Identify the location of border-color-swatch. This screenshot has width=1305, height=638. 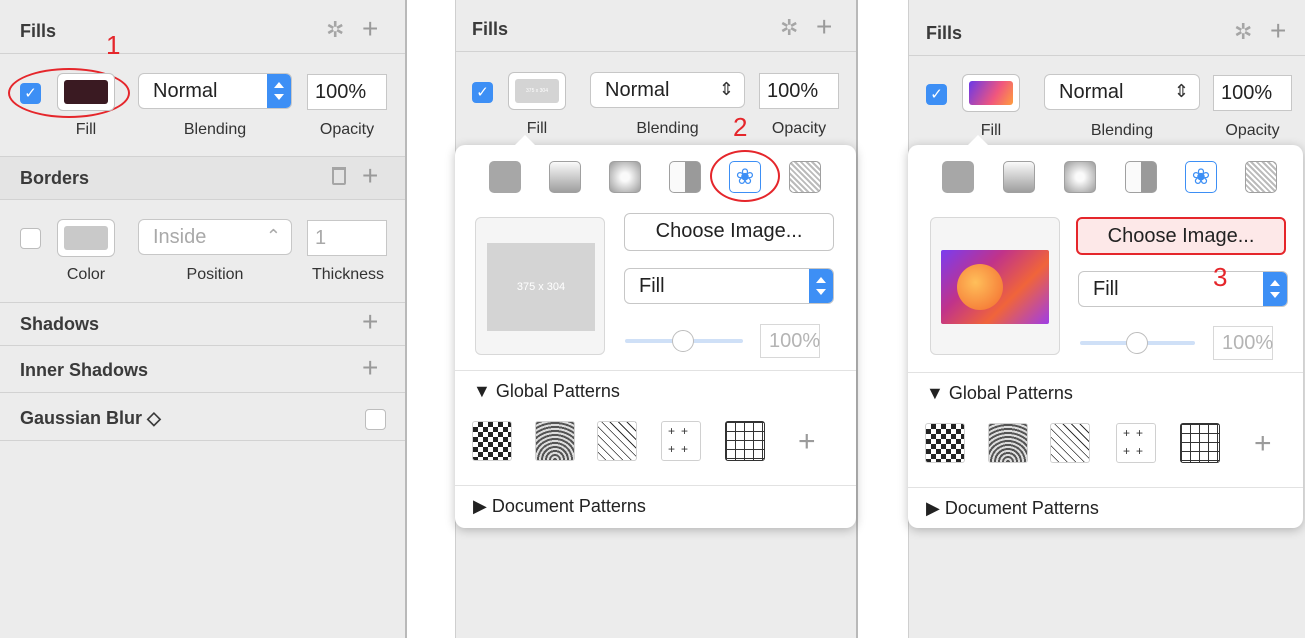
(86, 238).